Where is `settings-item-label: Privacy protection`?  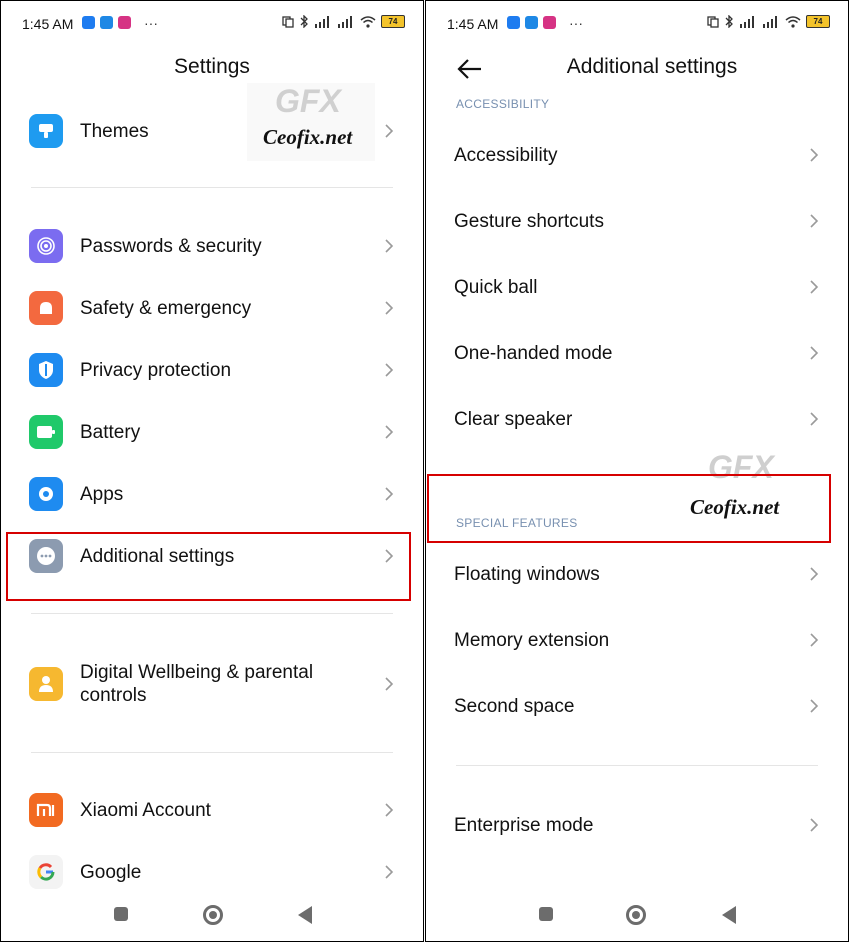
settings-item-label: Privacy protection is located at coordinates (156, 370).